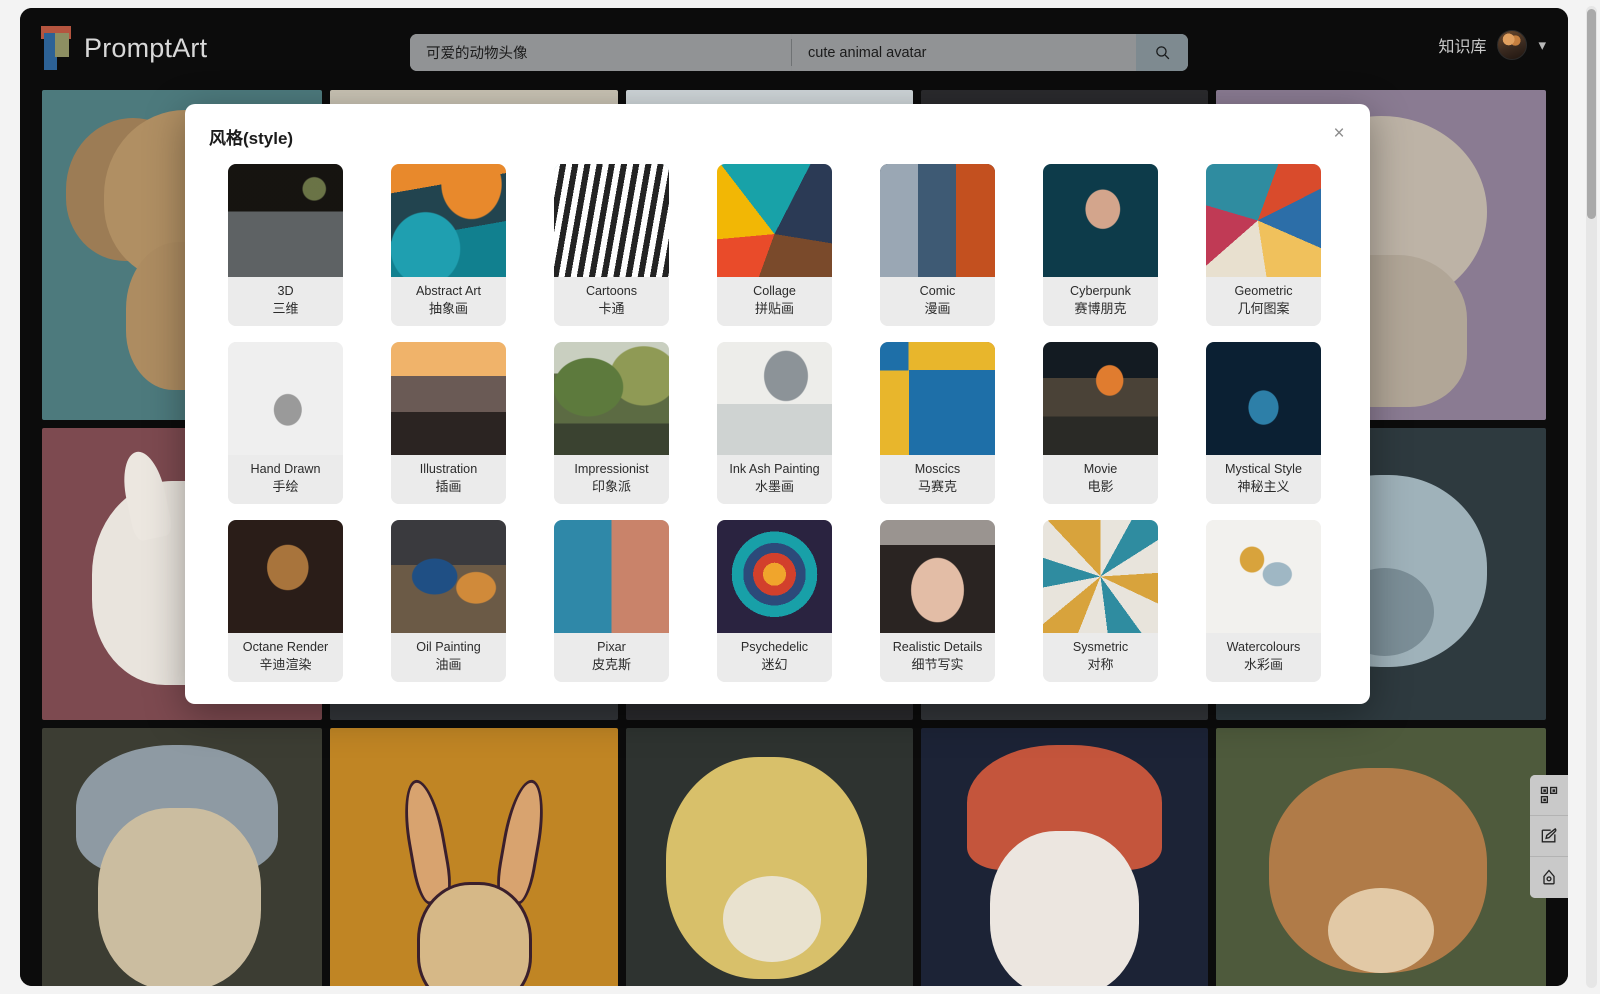  What do you see at coordinates (285, 647) in the screenshot?
I see `style-name-en: Octane Render` at bounding box center [285, 647].